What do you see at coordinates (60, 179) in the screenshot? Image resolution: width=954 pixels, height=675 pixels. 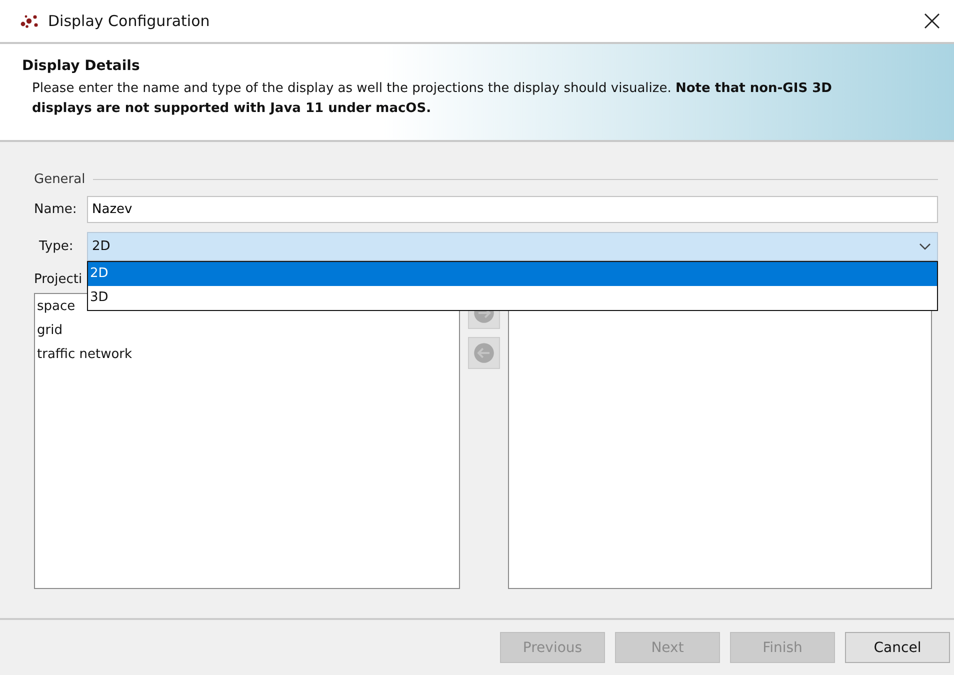 I see `group-label: General` at bounding box center [60, 179].